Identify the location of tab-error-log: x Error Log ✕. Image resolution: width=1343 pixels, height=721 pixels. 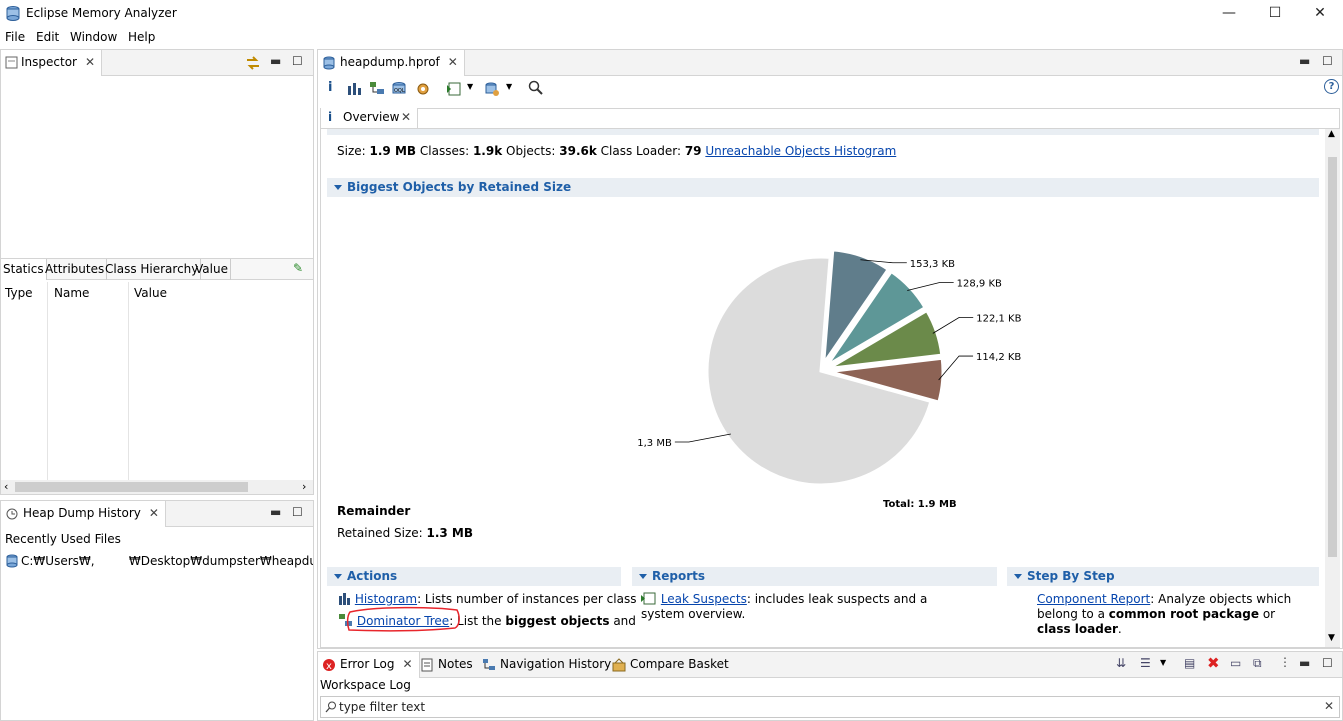
(369, 665).